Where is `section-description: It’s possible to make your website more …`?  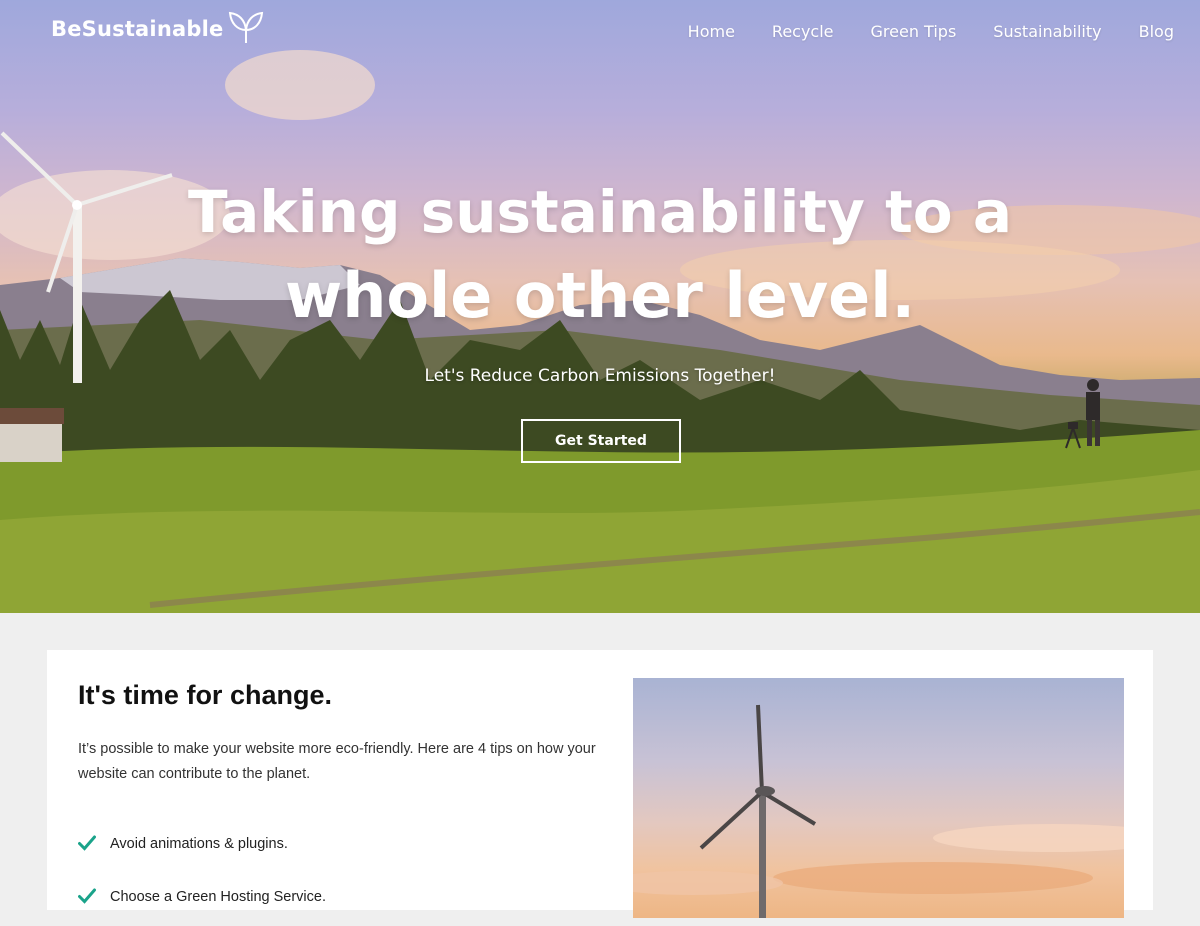 section-description: It’s possible to make your website more … is located at coordinates (337, 761).